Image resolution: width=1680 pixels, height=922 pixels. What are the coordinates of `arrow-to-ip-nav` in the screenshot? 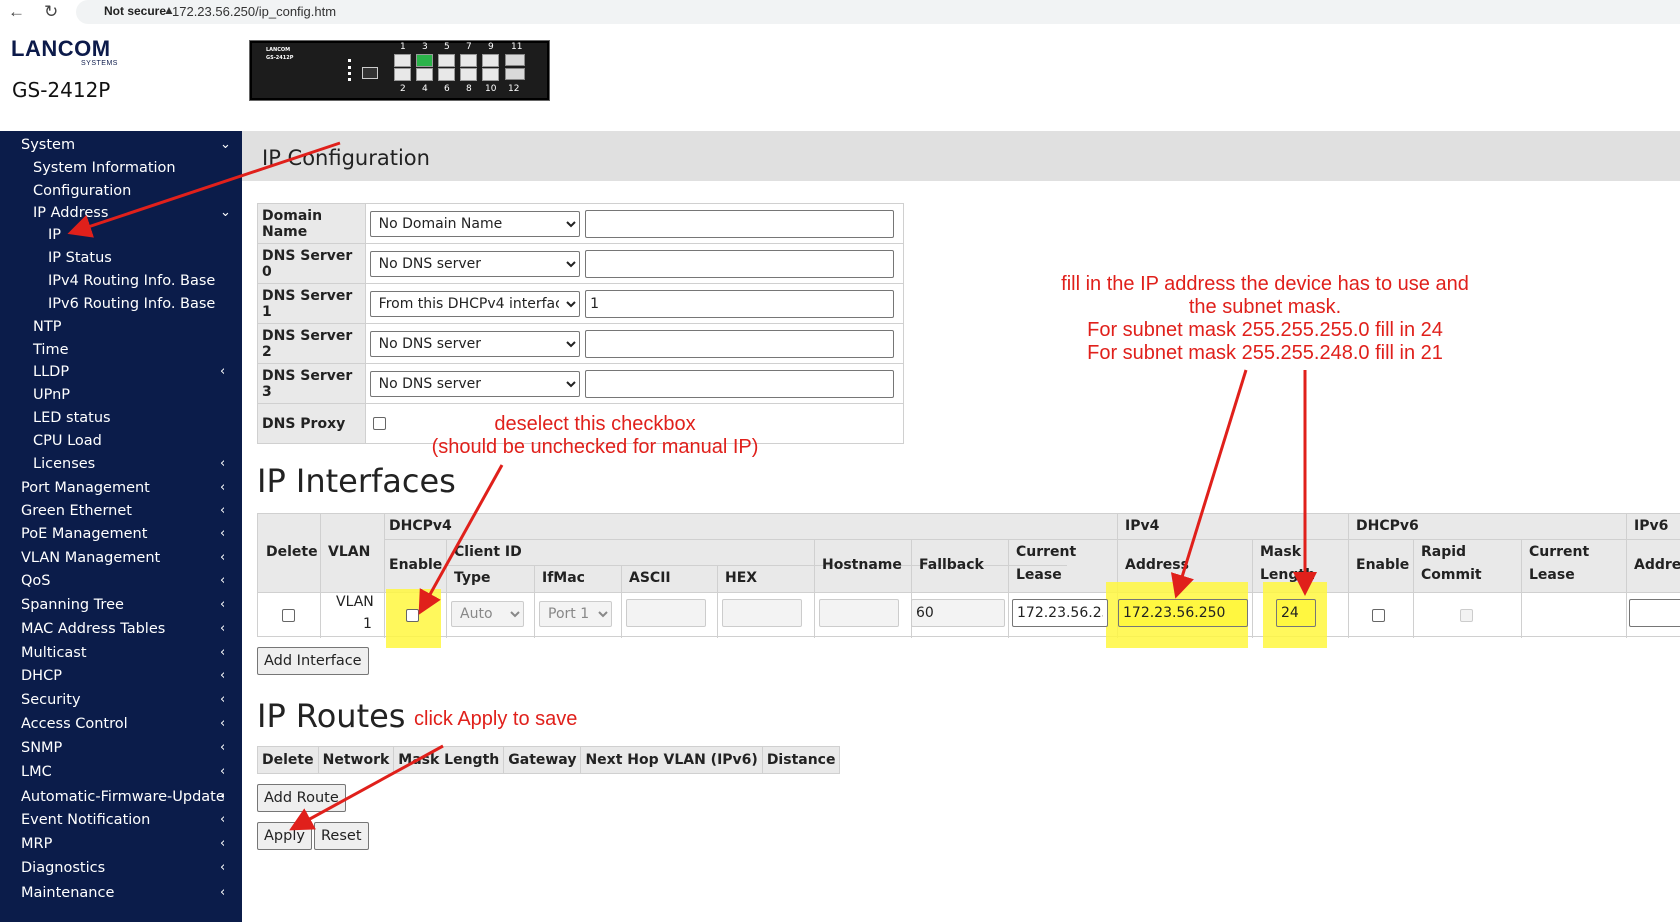 It's located at (204, 189).